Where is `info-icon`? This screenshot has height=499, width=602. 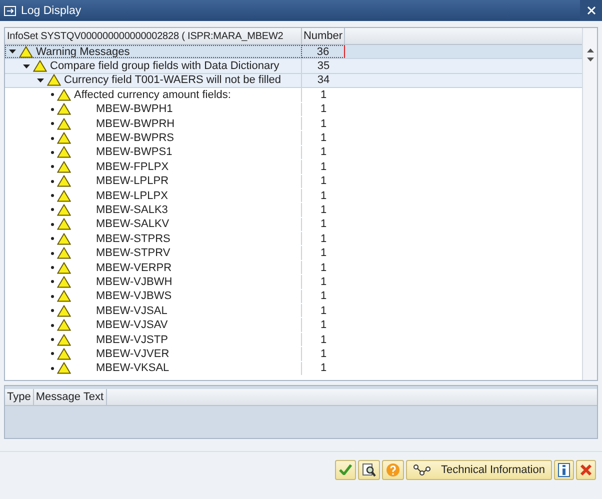
info-icon is located at coordinates (564, 469).